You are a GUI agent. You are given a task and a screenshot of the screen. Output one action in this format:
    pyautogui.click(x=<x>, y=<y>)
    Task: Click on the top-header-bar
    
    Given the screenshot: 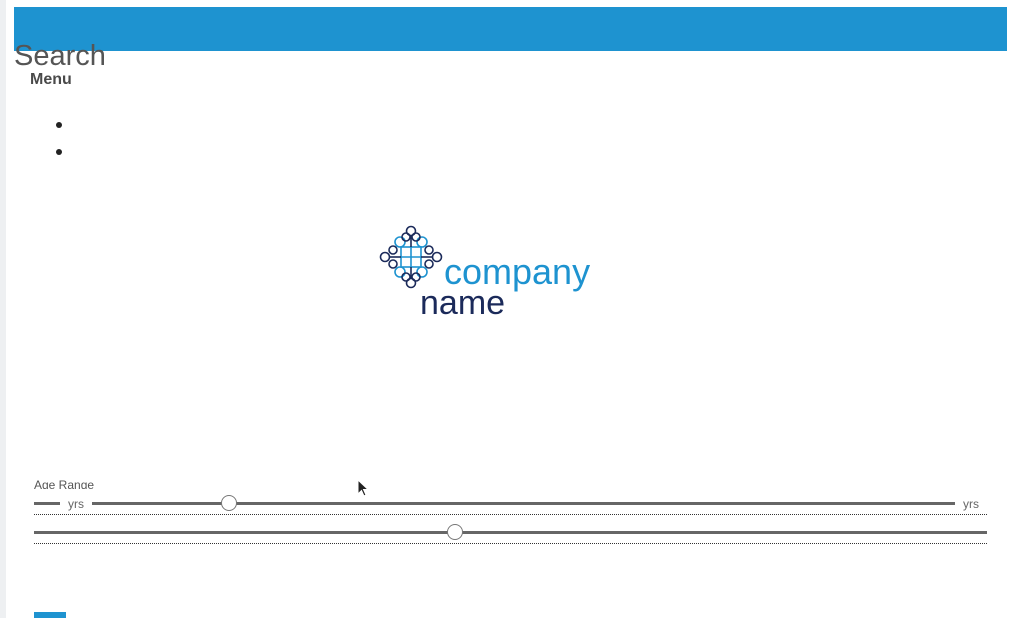 What is the action you would take?
    pyautogui.click(x=510, y=29)
    